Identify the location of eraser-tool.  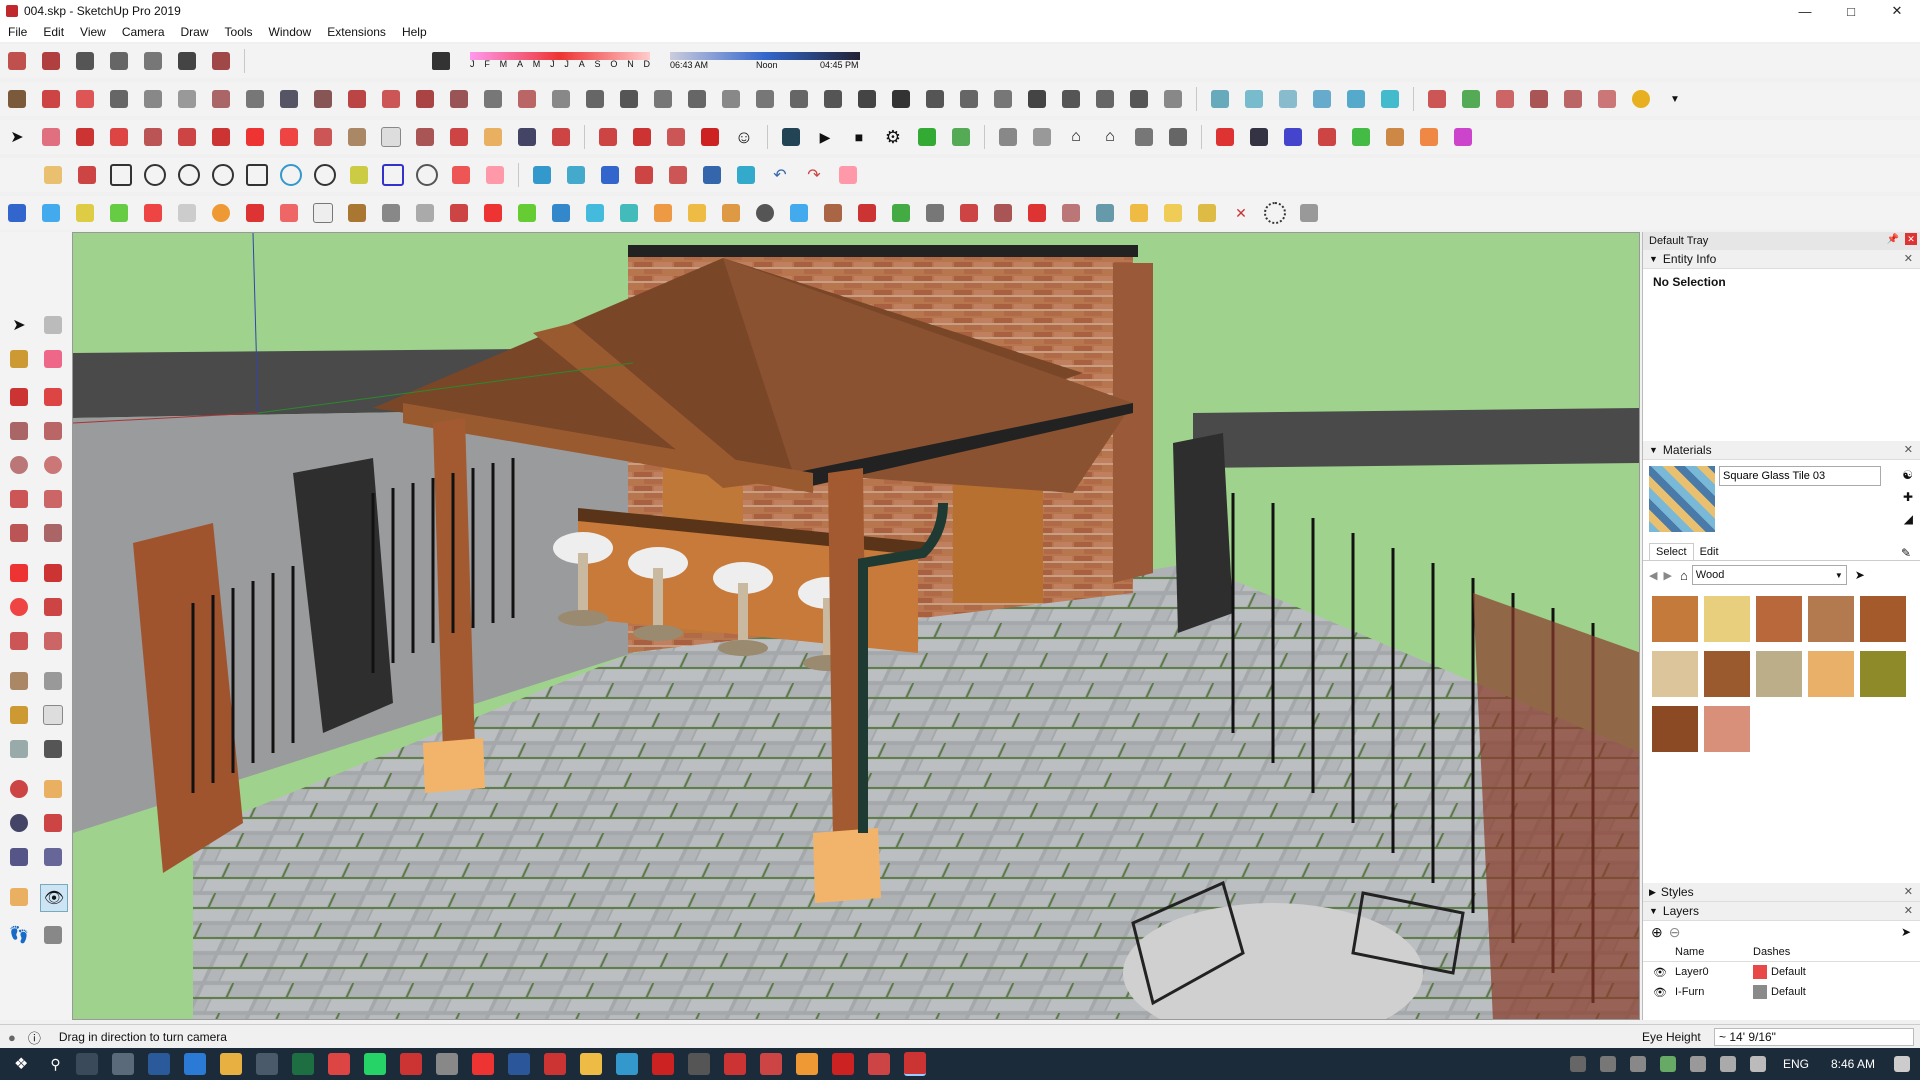
(53, 359).